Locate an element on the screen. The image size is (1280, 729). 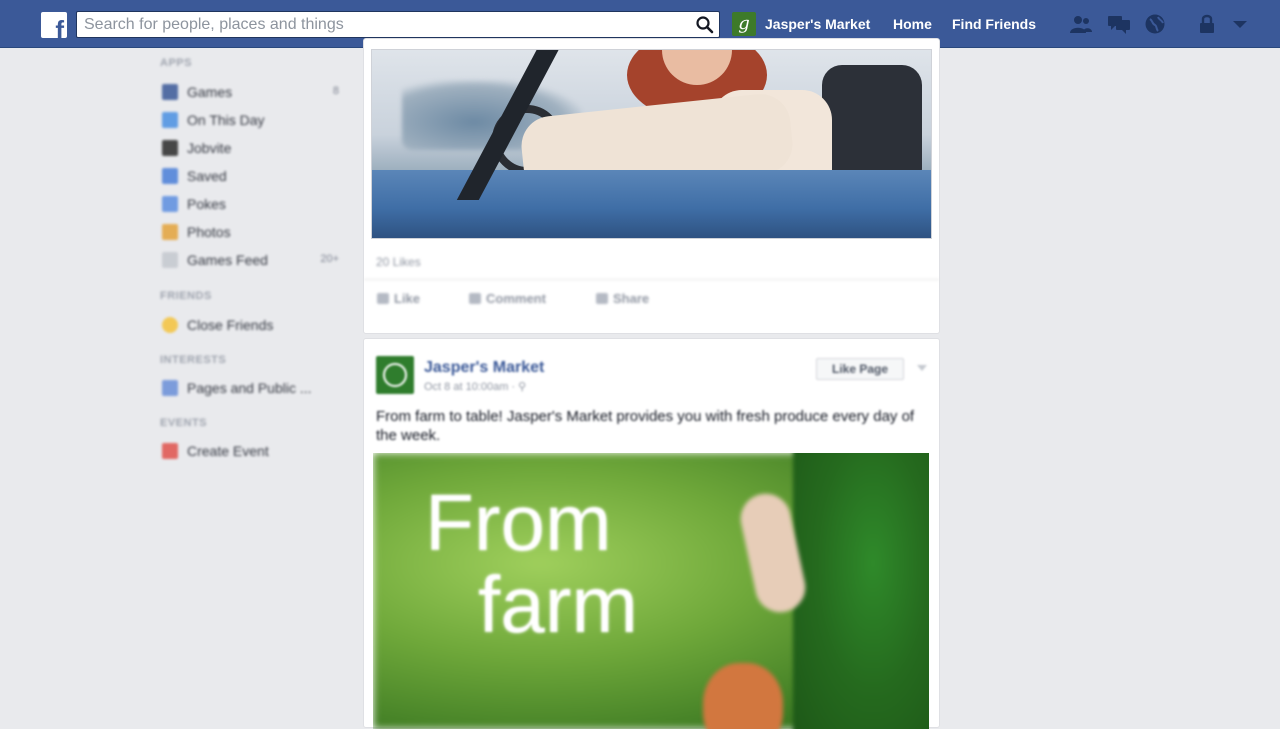
sidebar-item-label: Photos is located at coordinates (209, 232).